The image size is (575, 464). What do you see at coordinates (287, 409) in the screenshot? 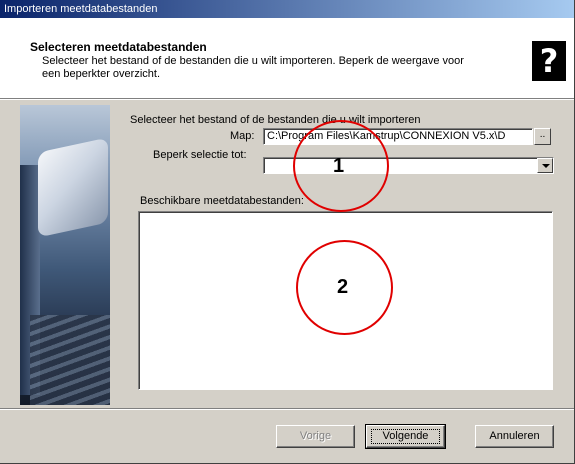
I see `button-separator` at bounding box center [287, 409].